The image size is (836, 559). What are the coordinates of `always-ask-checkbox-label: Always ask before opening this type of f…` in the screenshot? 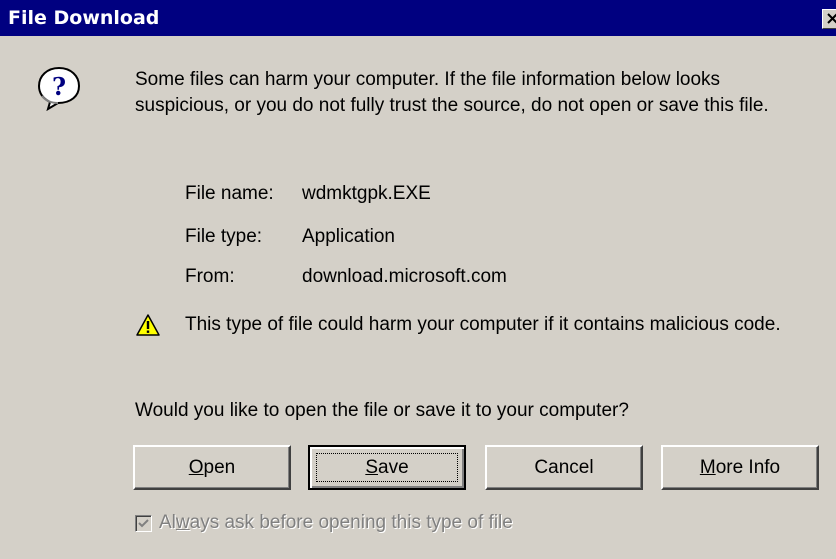 It's located at (336, 522).